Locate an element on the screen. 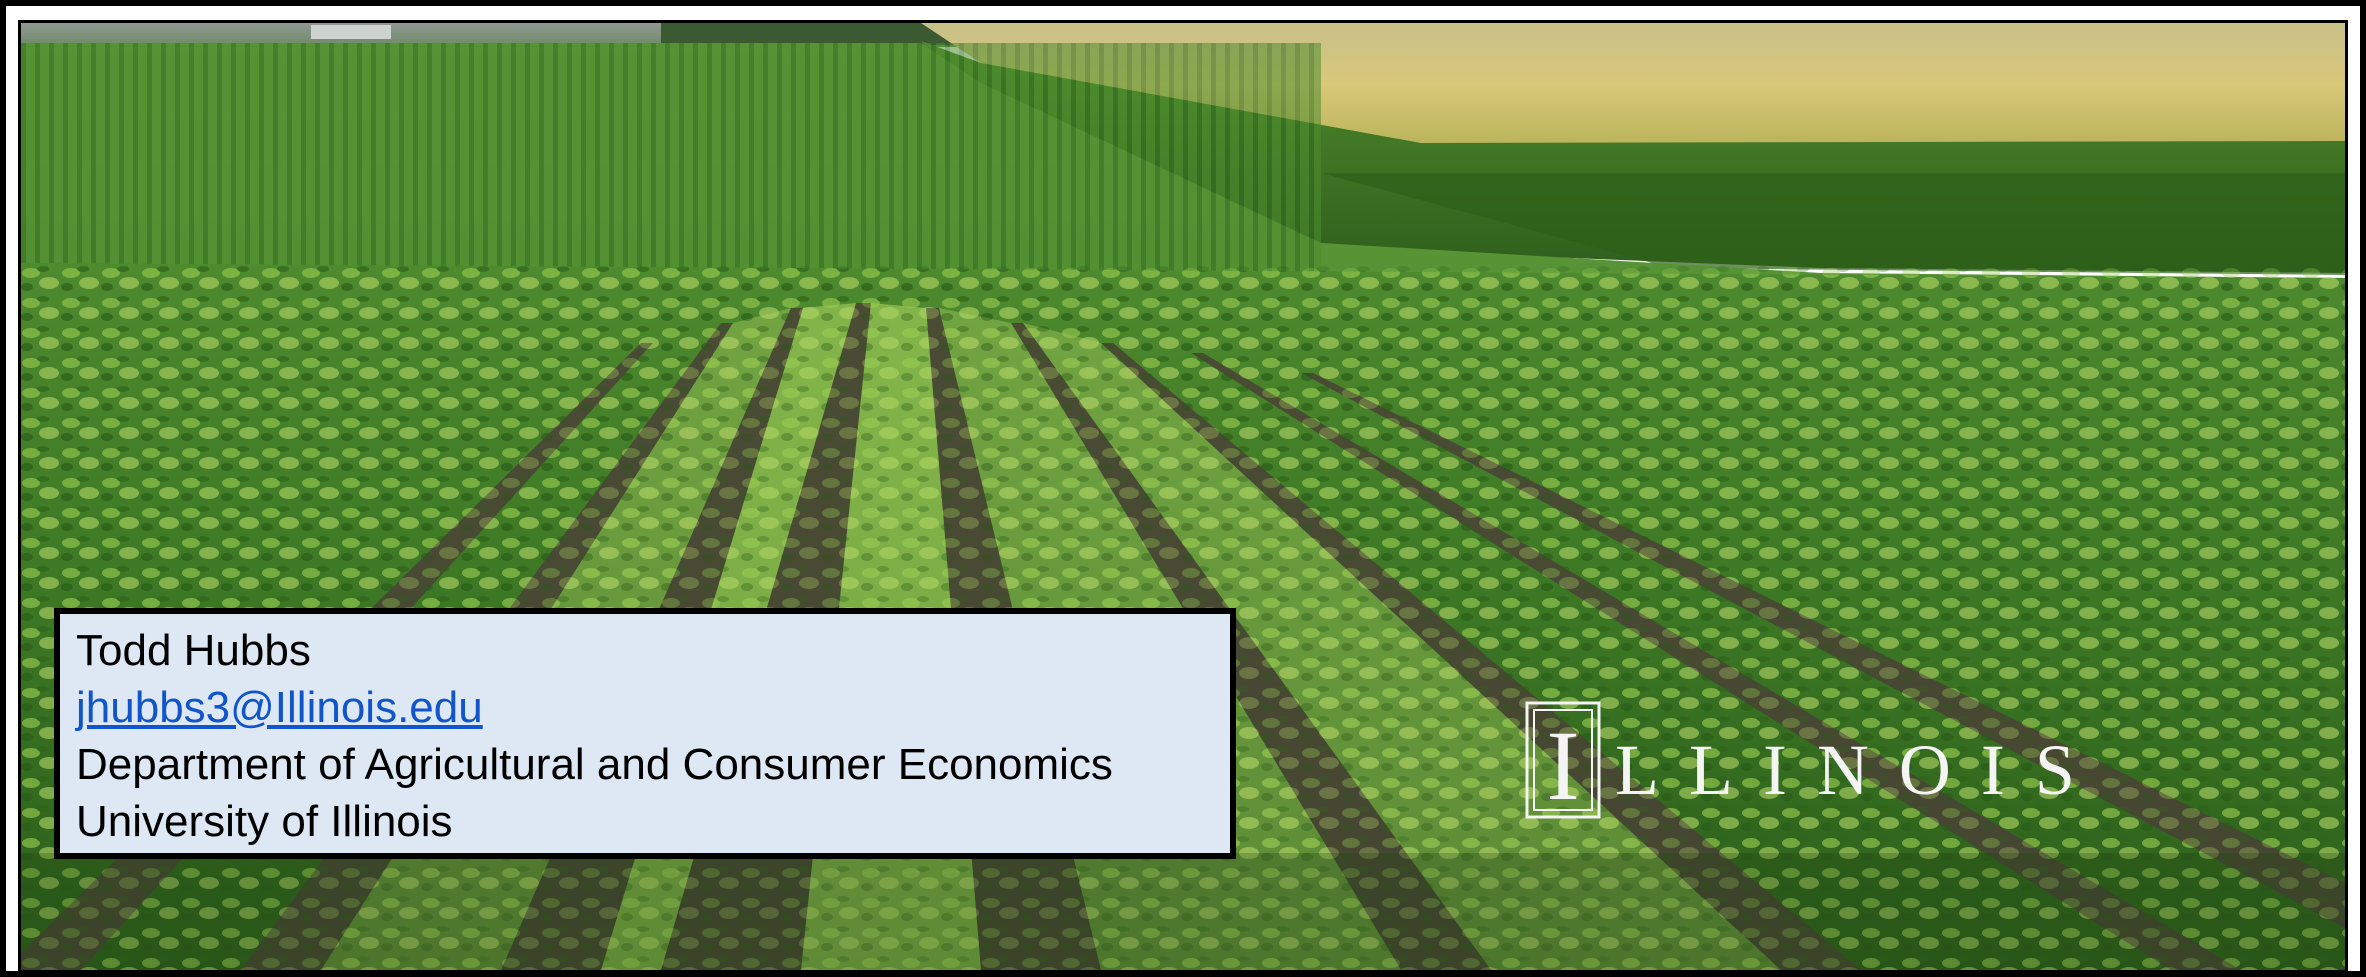 The width and height of the screenshot is (2366, 977). illinois-block-i-icon: I is located at coordinates (1563, 760).